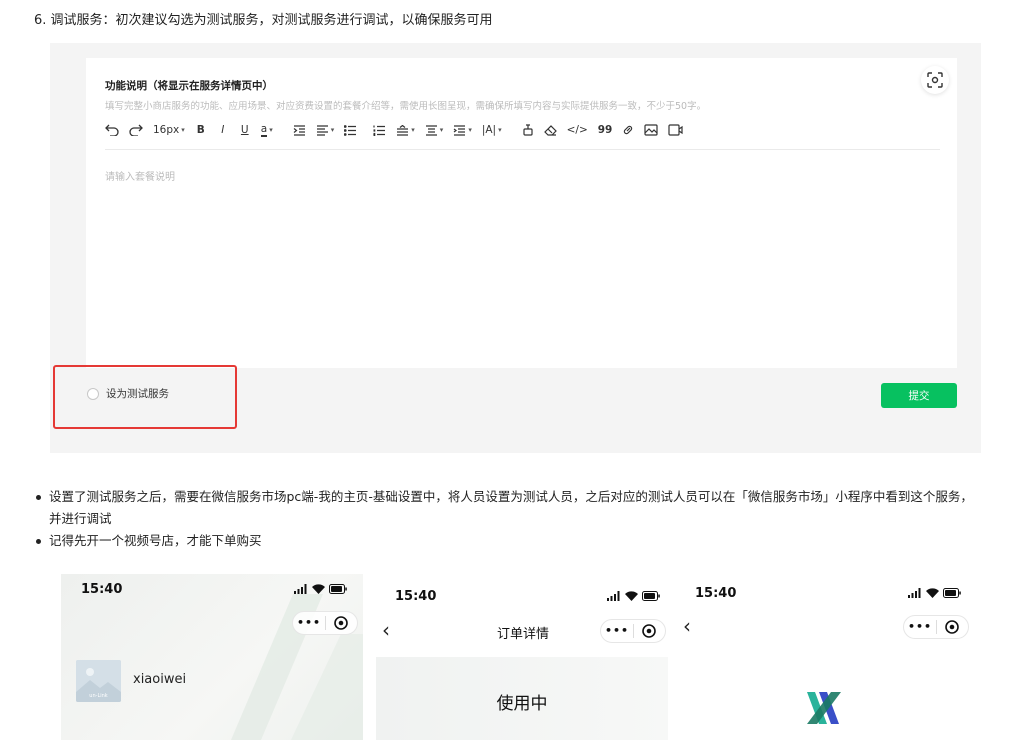  What do you see at coordinates (550, 130) in the screenshot?
I see `eraser-icon` at bounding box center [550, 130].